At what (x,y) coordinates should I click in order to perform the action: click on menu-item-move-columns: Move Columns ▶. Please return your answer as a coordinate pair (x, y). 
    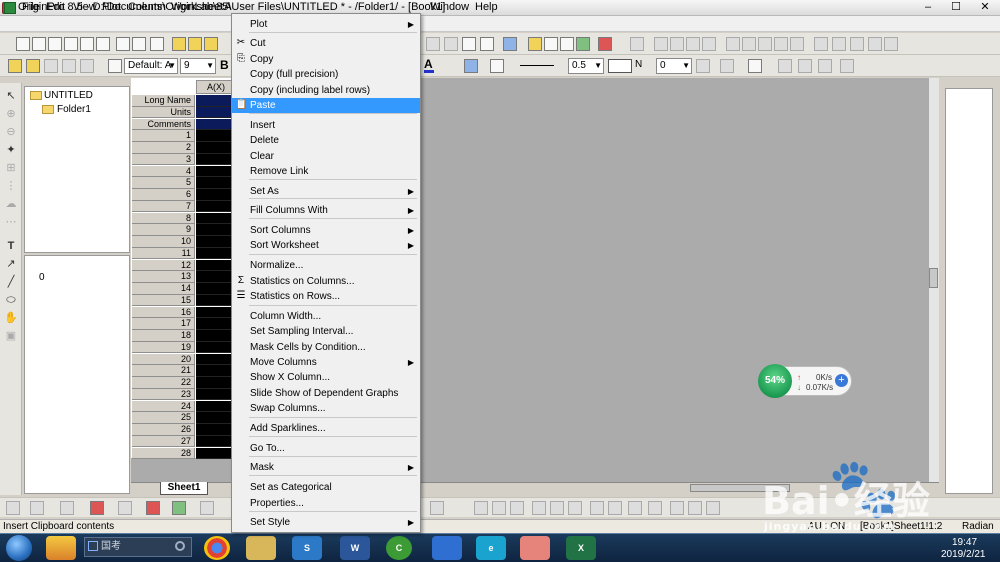
    Looking at the image, I should click on (326, 362).